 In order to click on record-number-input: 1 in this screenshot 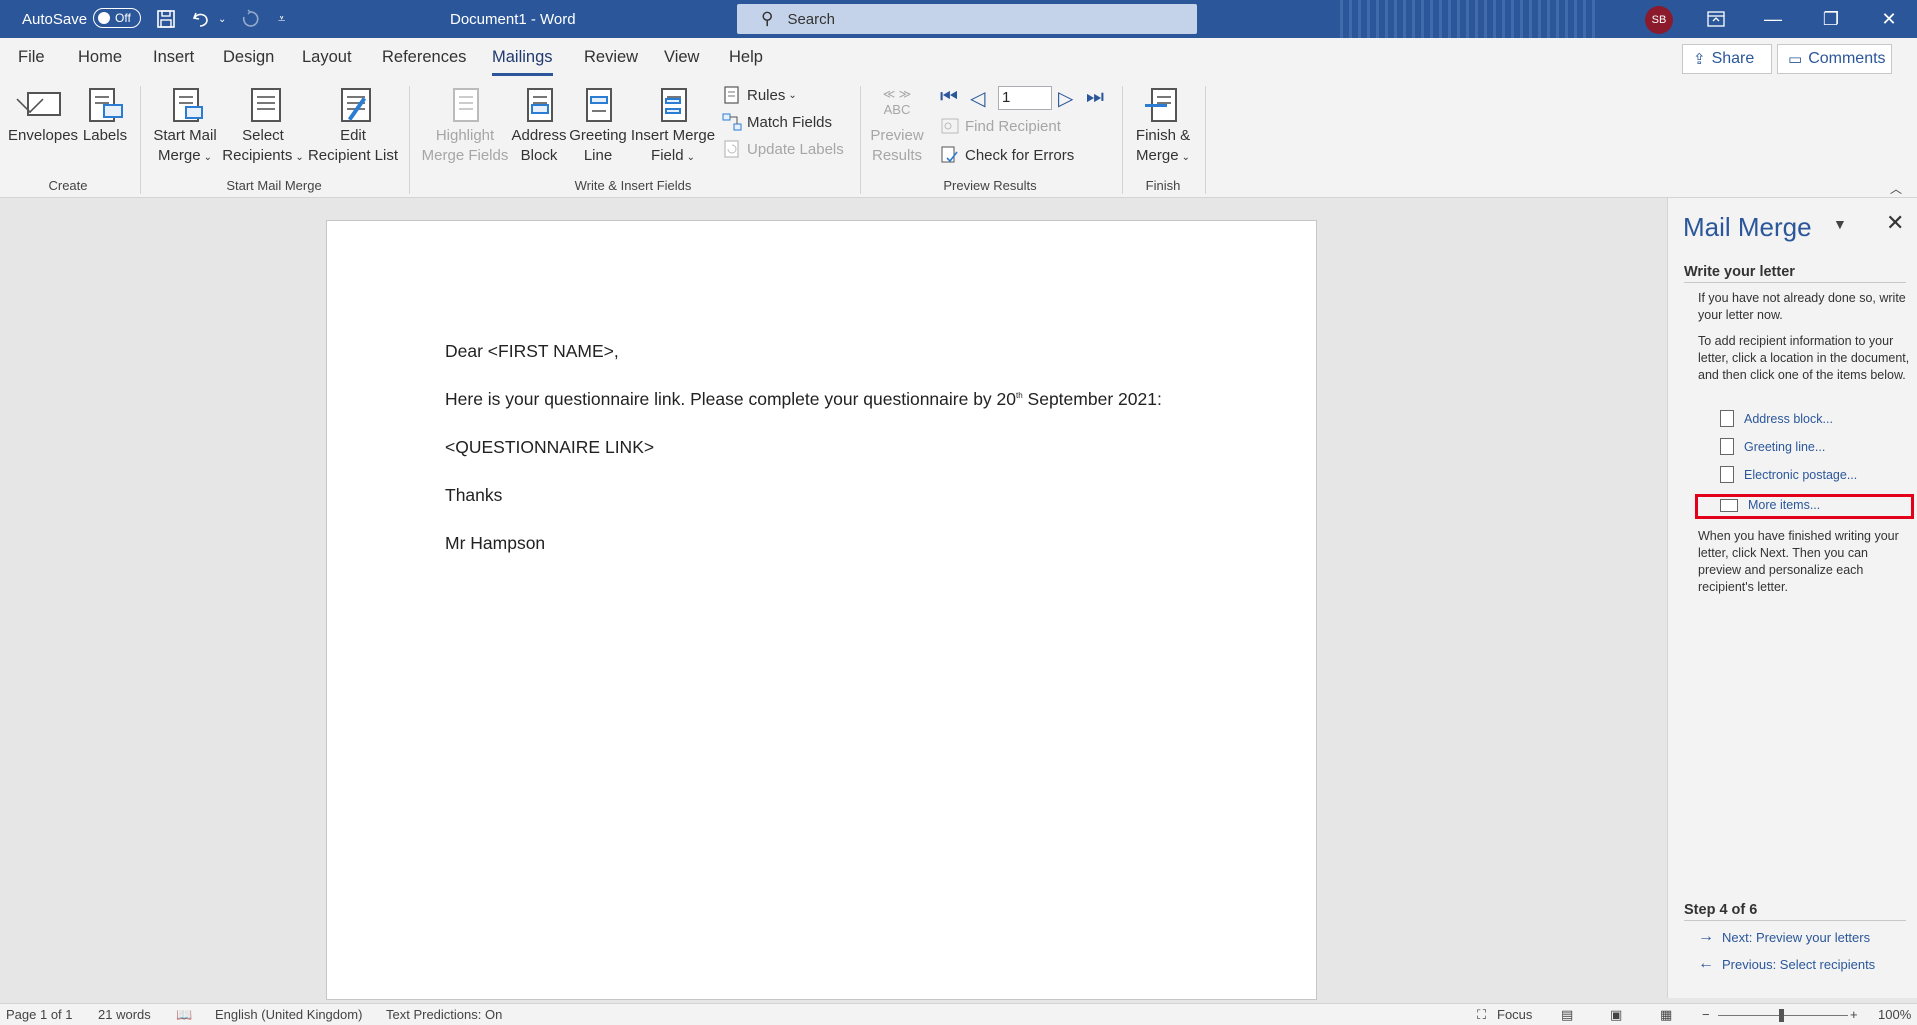, I will do `click(1025, 98)`.